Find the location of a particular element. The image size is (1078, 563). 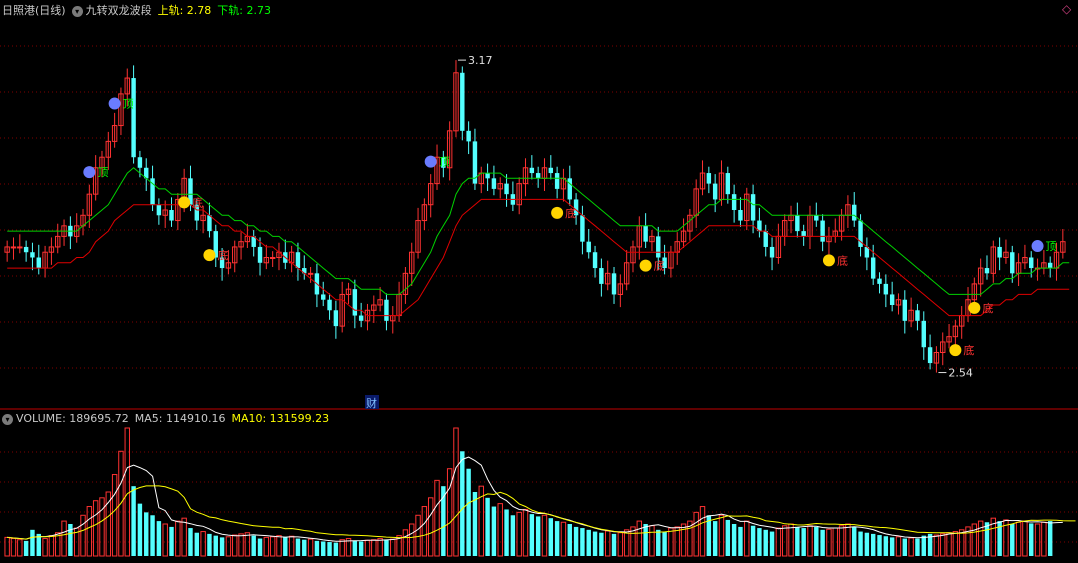

ma5-label: MA5: 114910.16 is located at coordinates (180, 418).